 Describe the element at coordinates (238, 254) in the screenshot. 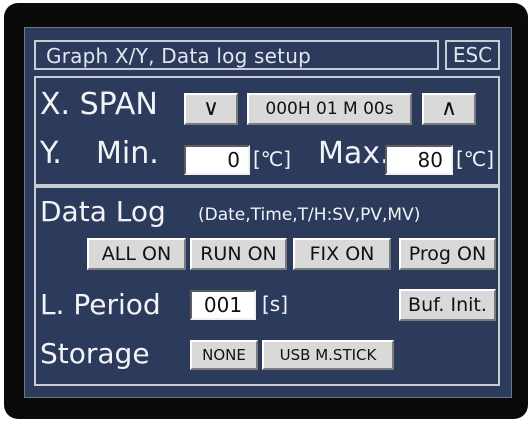

I see `data-log-run-on-button: RUN ON` at that location.